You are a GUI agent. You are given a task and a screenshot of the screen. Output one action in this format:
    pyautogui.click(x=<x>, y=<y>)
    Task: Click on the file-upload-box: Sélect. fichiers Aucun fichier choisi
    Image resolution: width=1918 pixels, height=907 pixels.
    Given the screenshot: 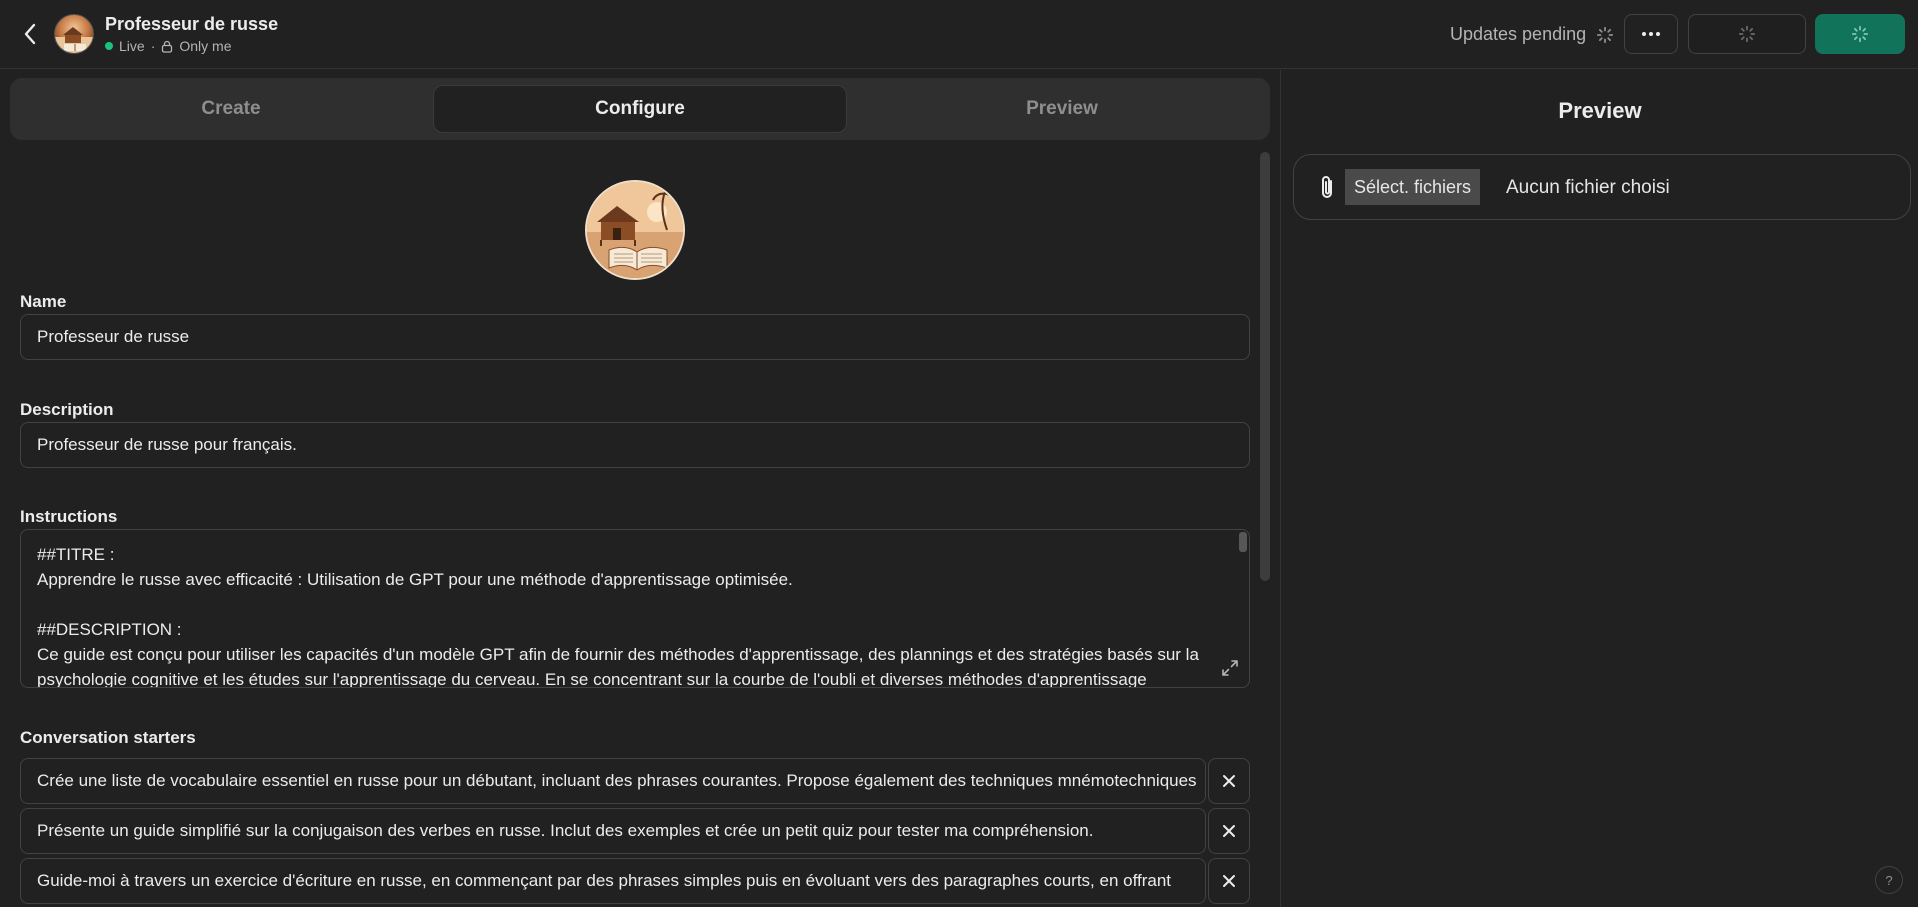 What is the action you would take?
    pyautogui.click(x=1602, y=187)
    